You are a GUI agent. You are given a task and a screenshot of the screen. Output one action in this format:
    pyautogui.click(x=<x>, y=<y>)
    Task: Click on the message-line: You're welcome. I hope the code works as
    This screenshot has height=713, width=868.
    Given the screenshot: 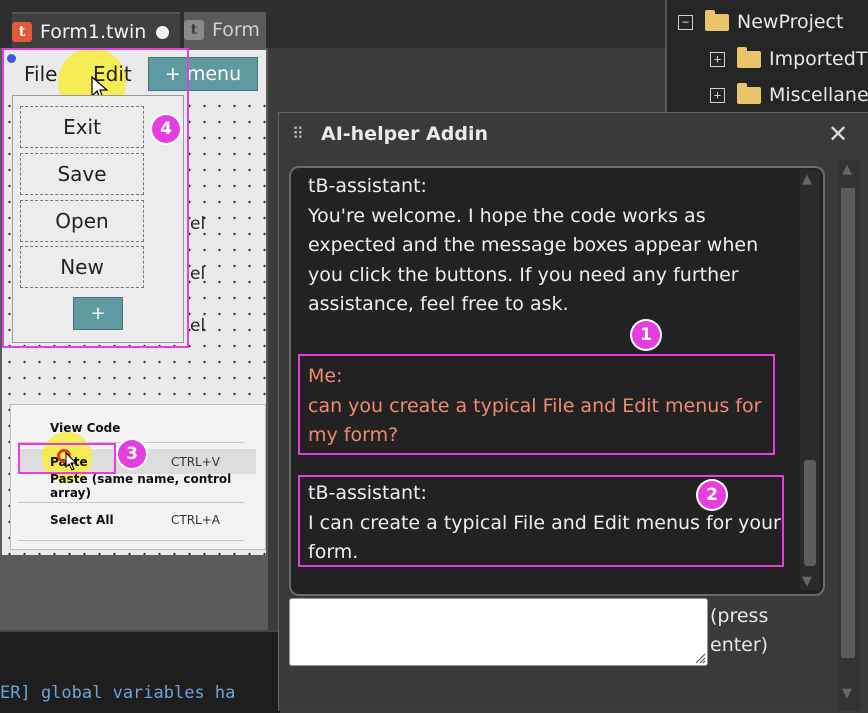 What is the action you would take?
    pyautogui.click(x=507, y=215)
    